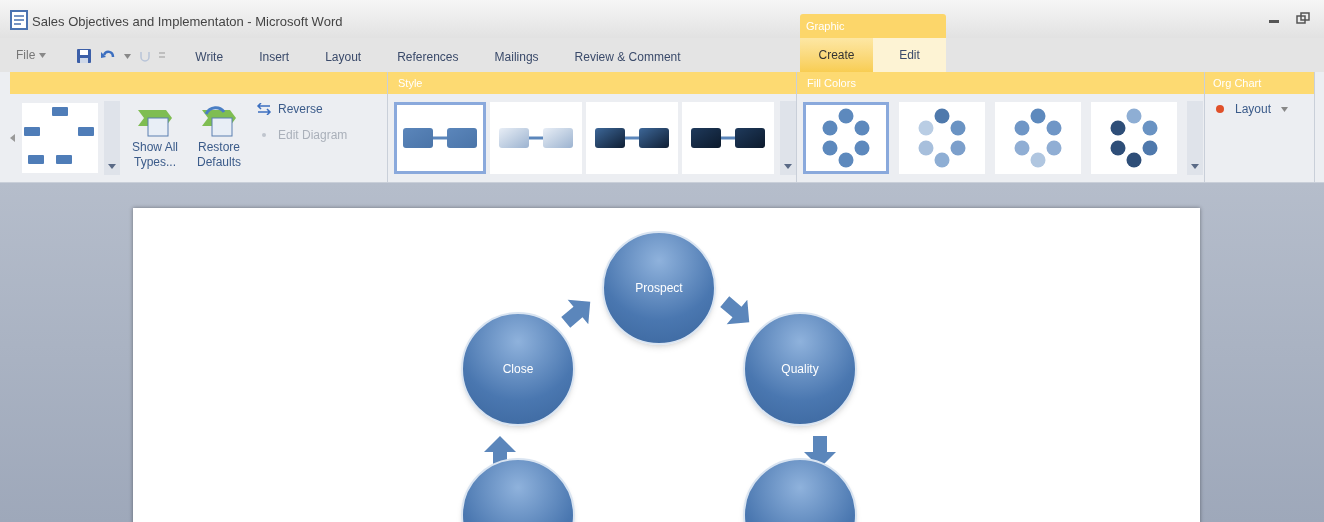 The image size is (1324, 522). Describe the element at coordinates (1220, 109) in the screenshot. I see `dot-icon` at that location.